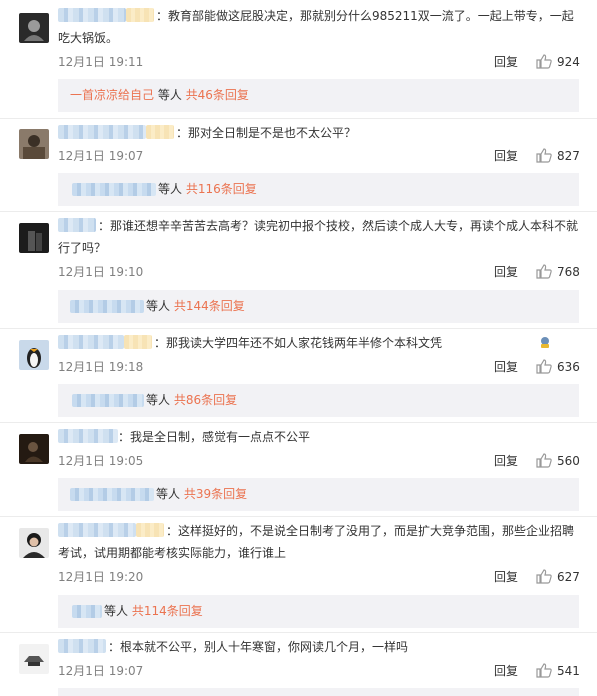  I want to click on like-count: 627, so click(568, 577).